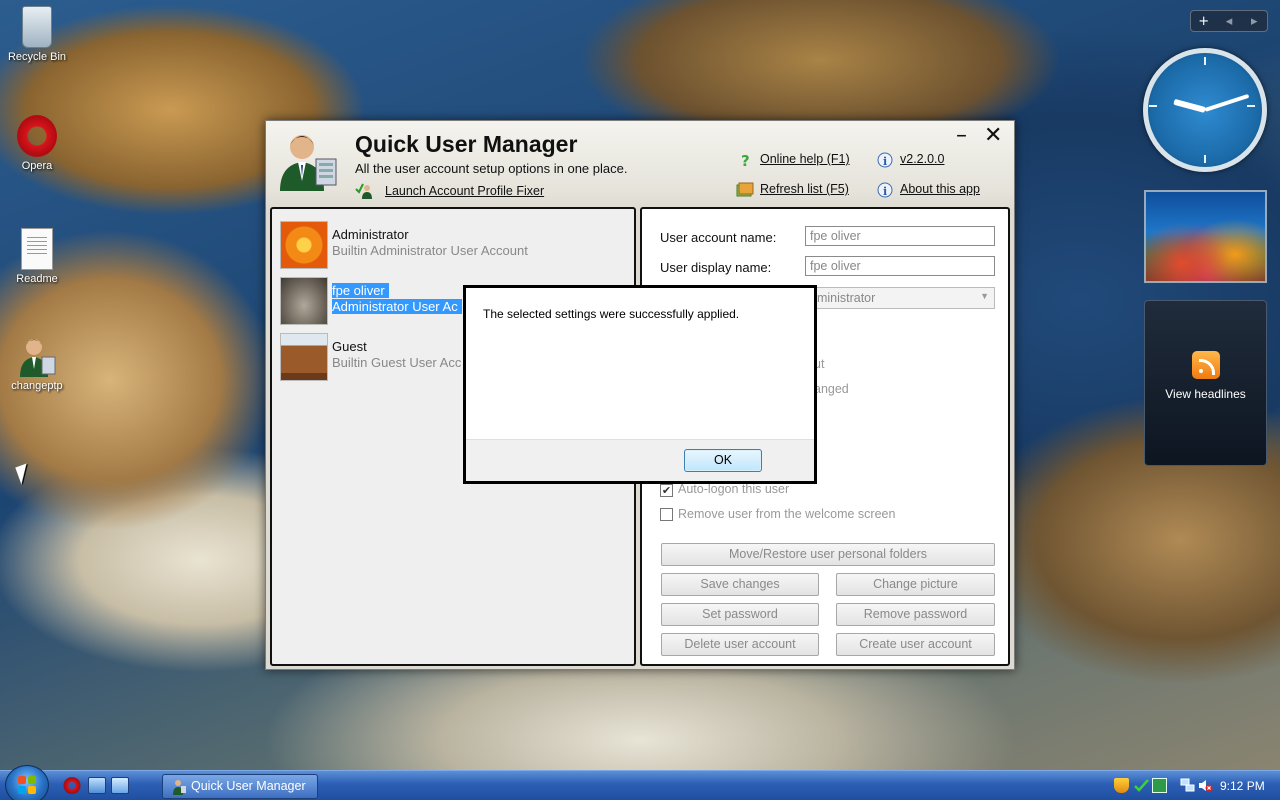 The image size is (1280, 800). What do you see at coordinates (915, 584) in the screenshot?
I see `change-picture-button: Change picture` at bounding box center [915, 584].